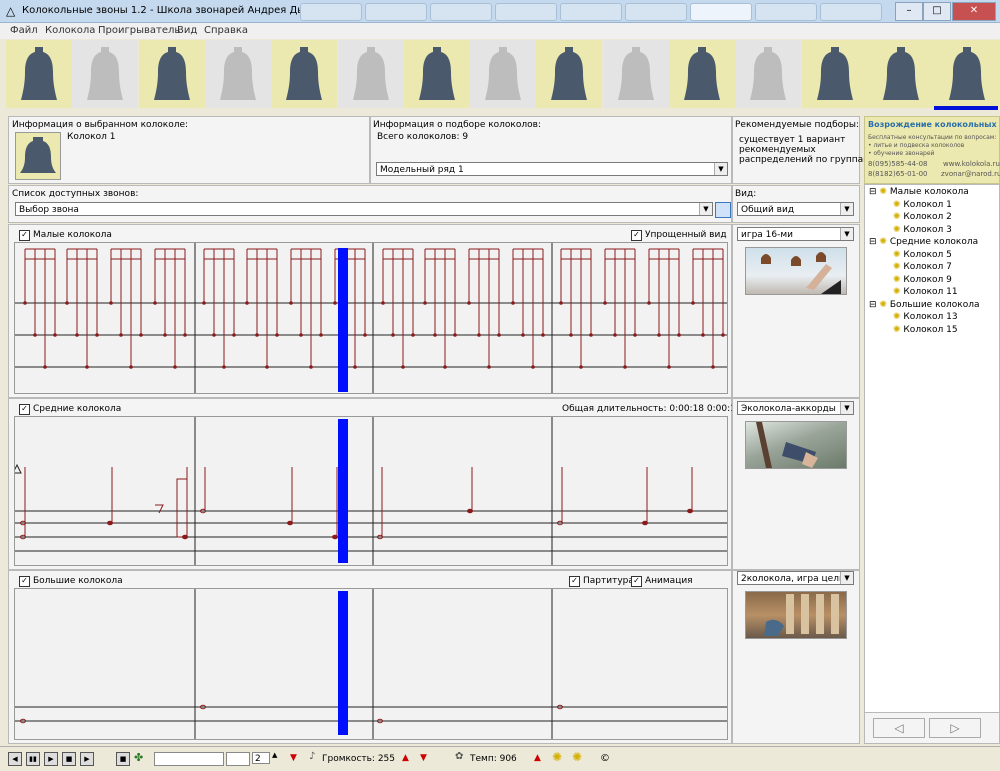 The image size is (1000, 771). What do you see at coordinates (70, 30) in the screenshot?
I see `menu-bells: Колокола` at bounding box center [70, 30].